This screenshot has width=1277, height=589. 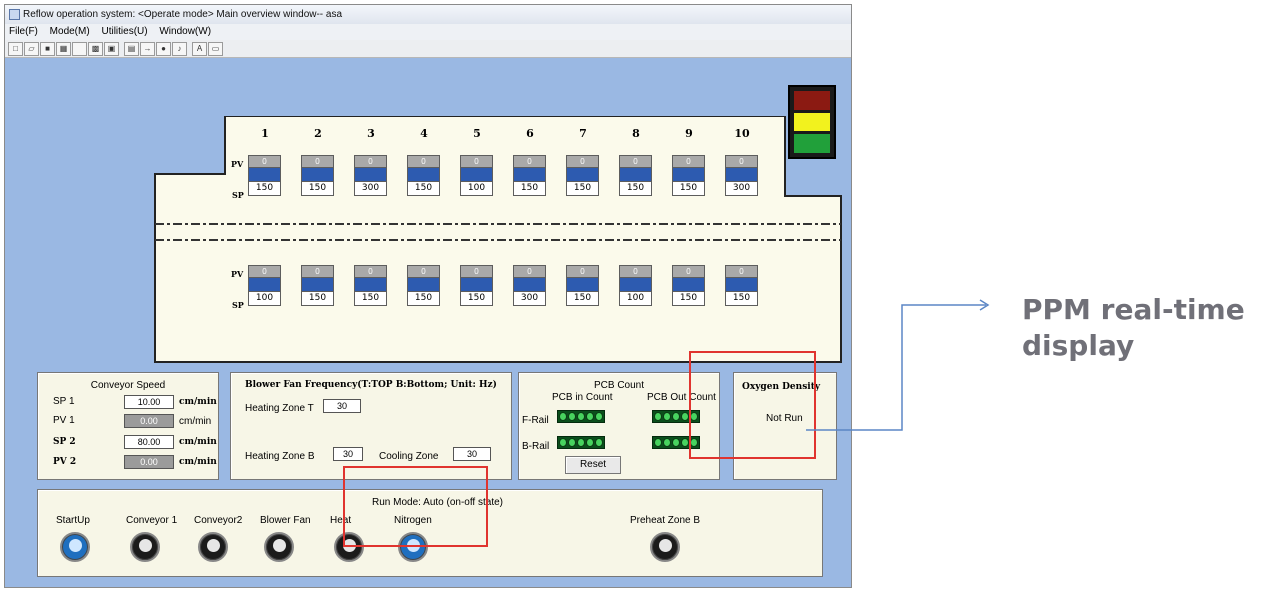 What do you see at coordinates (1133, 309) in the screenshot?
I see `ppm-annotation-line1: PPM real-time` at bounding box center [1133, 309].